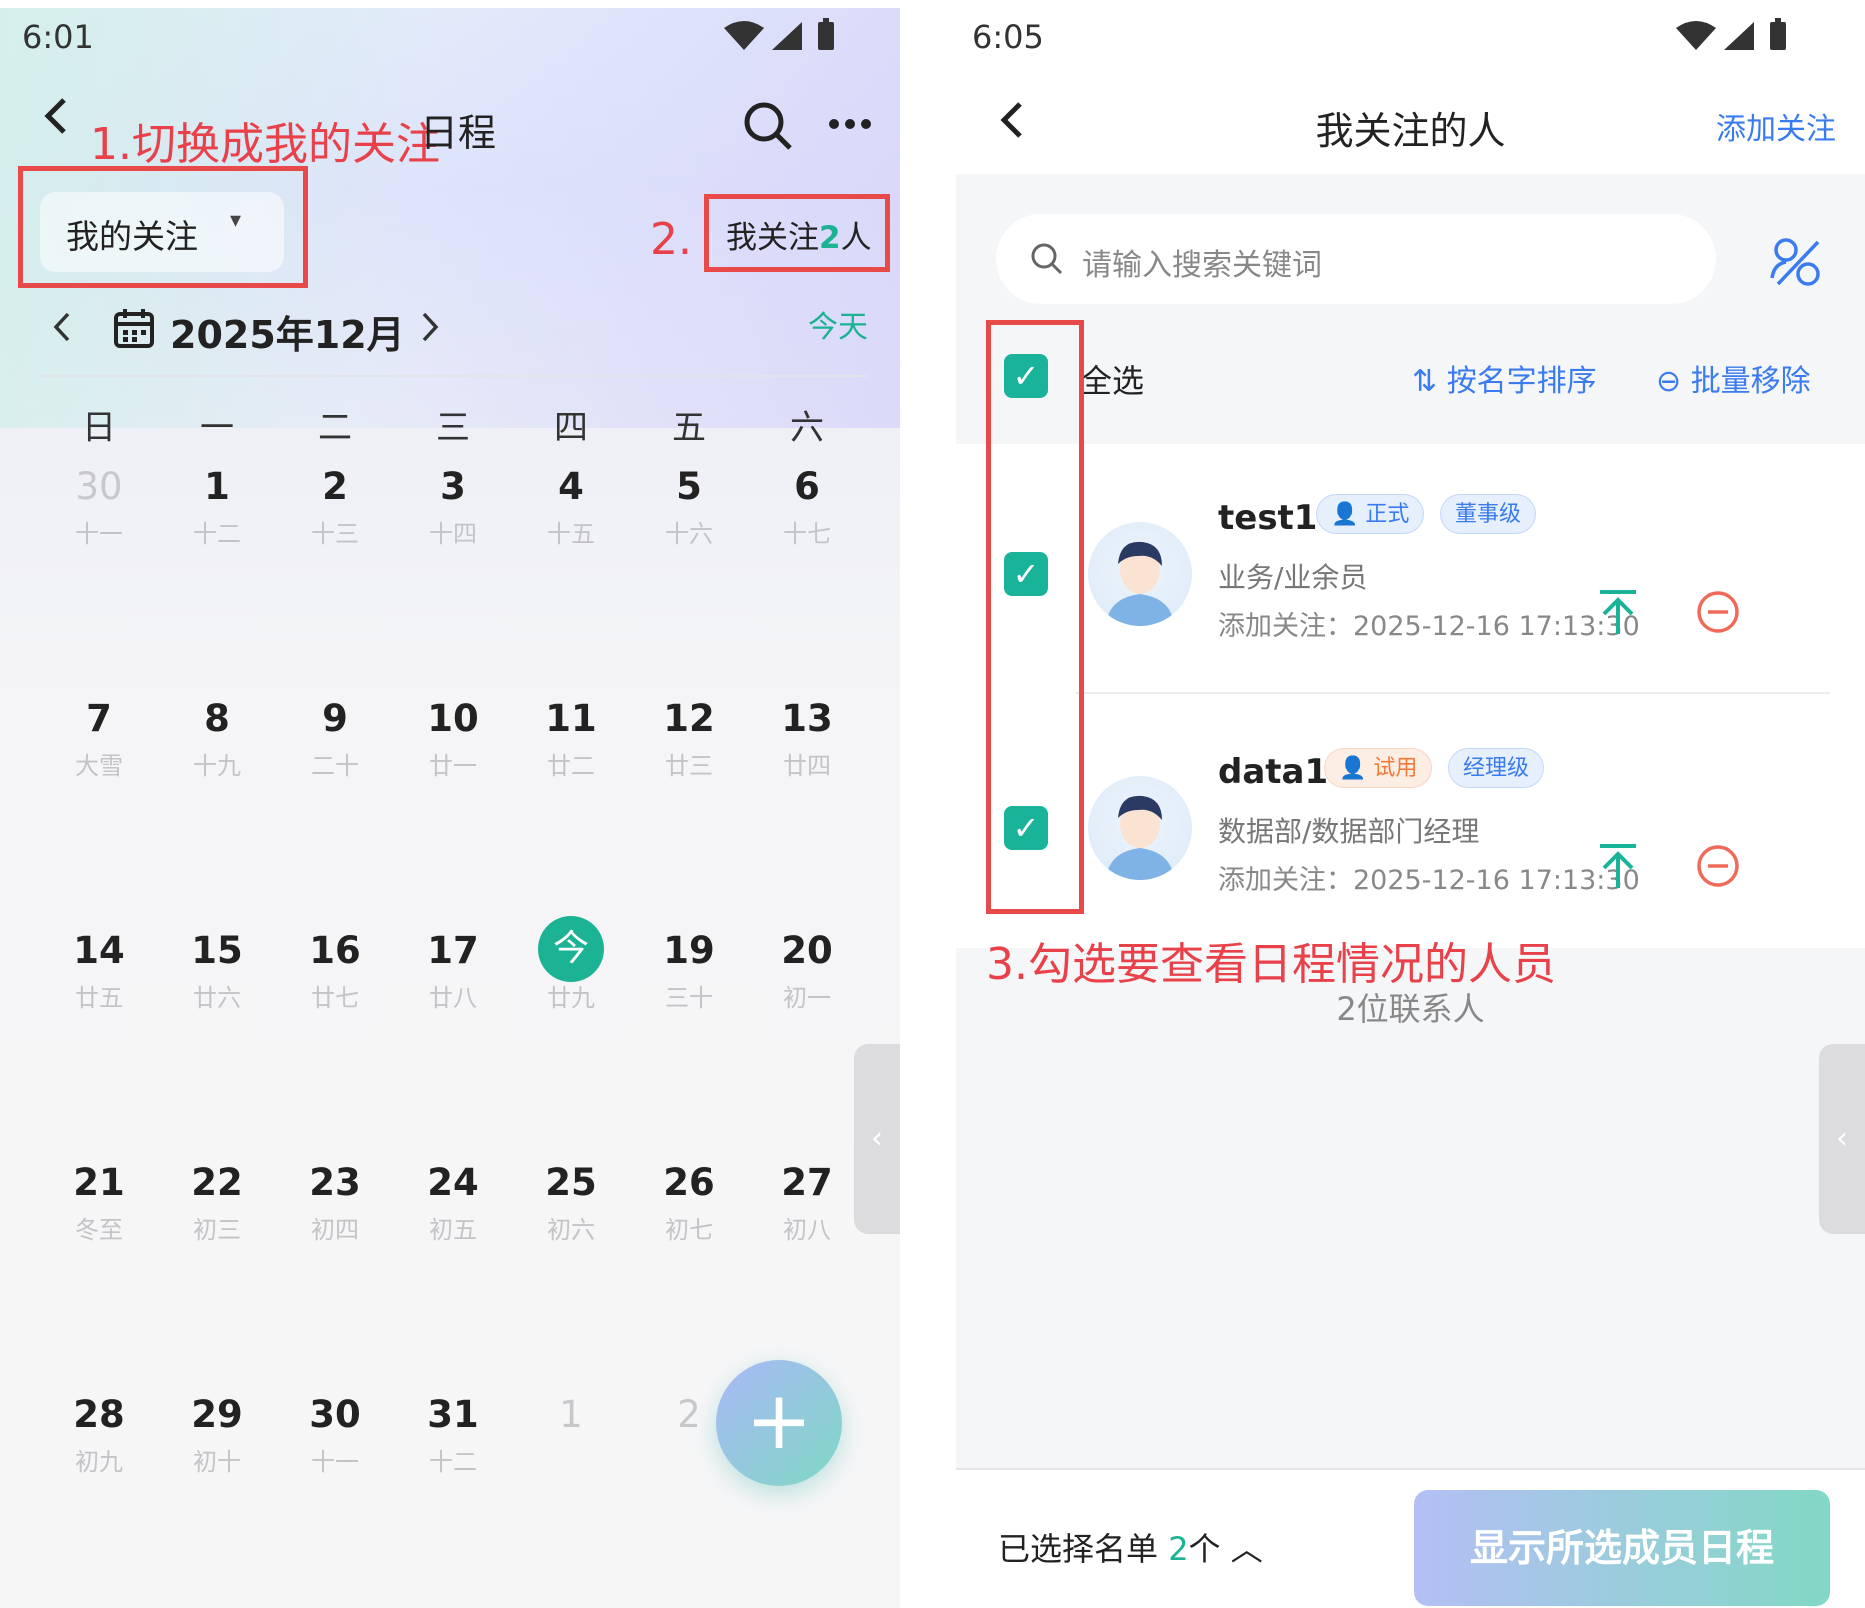 The height and width of the screenshot is (1608, 1865). I want to click on calendar-day: 10 廿一, so click(453, 738).